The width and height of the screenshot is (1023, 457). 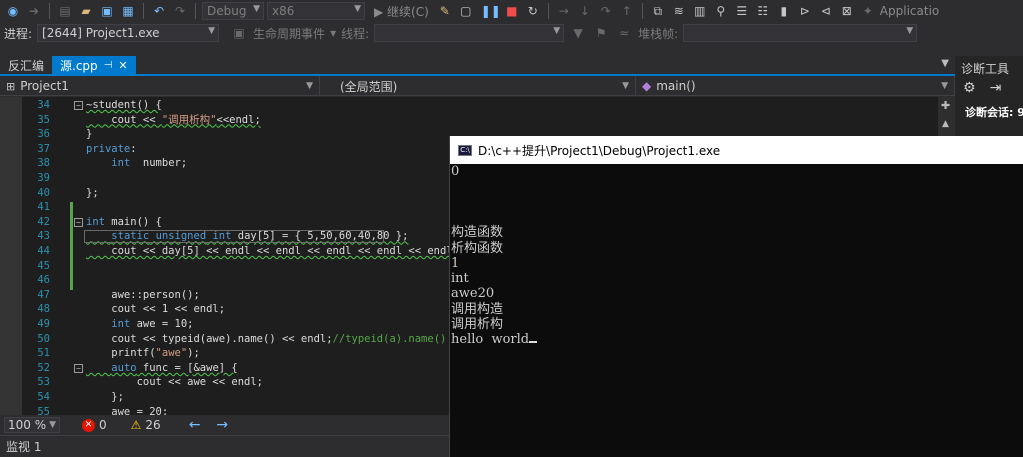 I want to click on clear-bookmarks-icon: ⊠, so click(x=847, y=11).